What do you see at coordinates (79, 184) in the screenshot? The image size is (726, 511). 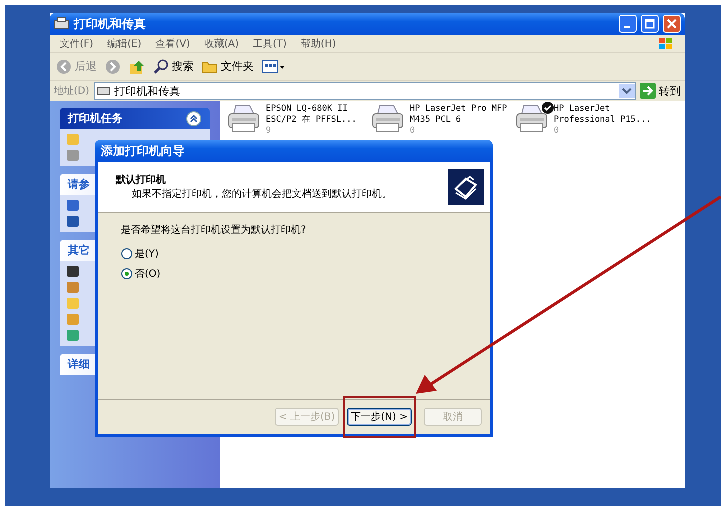 I see `panel-title: 请参` at bounding box center [79, 184].